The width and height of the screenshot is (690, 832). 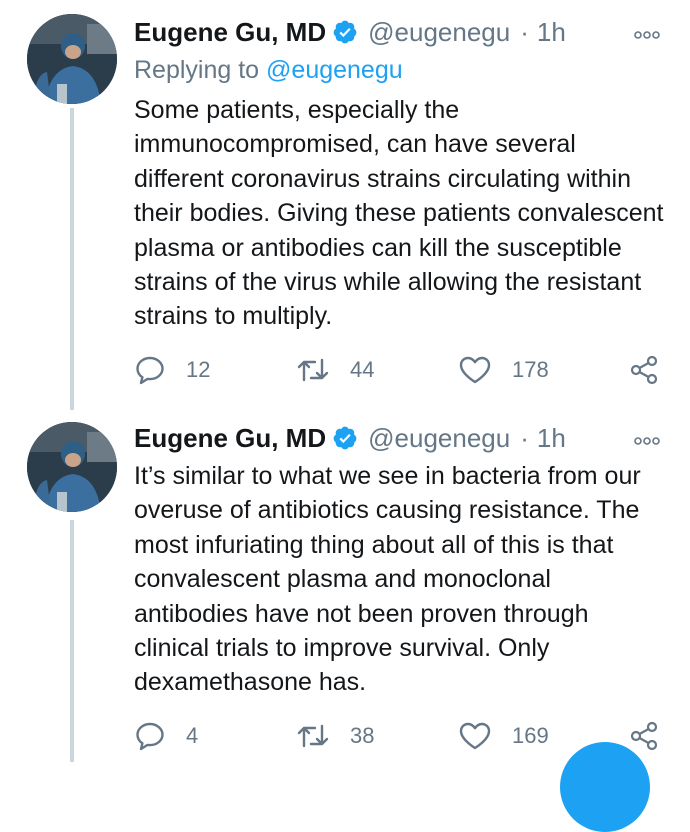 I want to click on like-count: 178, so click(x=530, y=369).